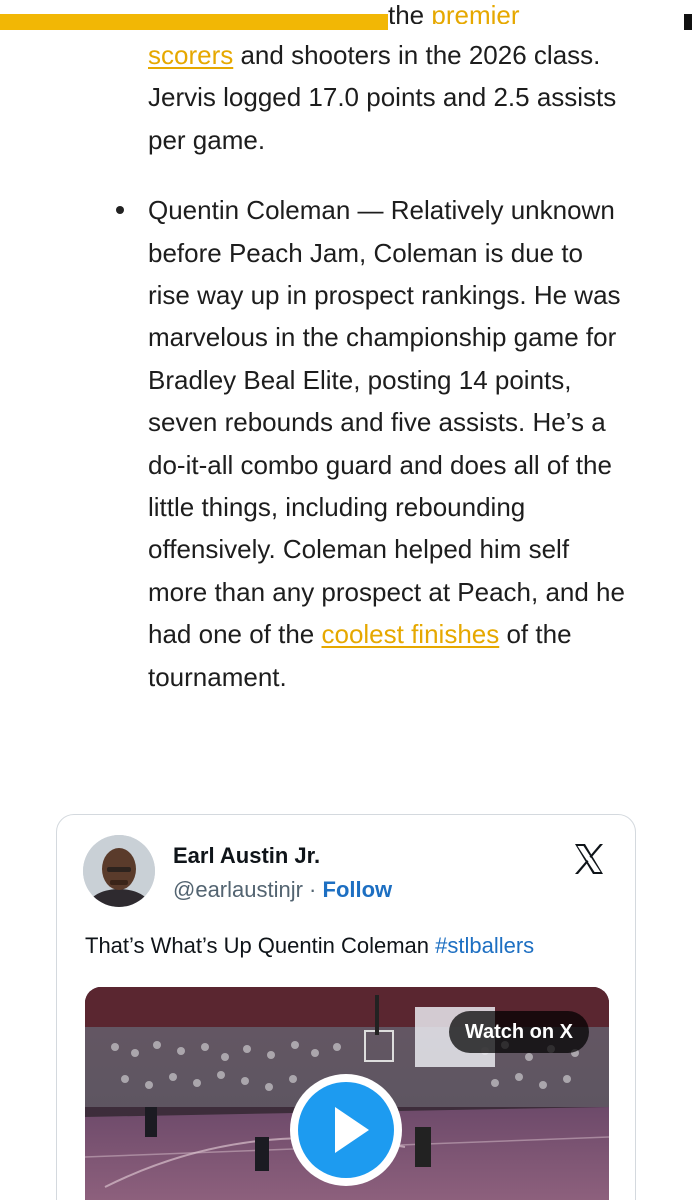 The width and height of the screenshot is (692, 1200). Describe the element at coordinates (518, 1032) in the screenshot. I see `watch-on-x-button: Watch on X` at that location.